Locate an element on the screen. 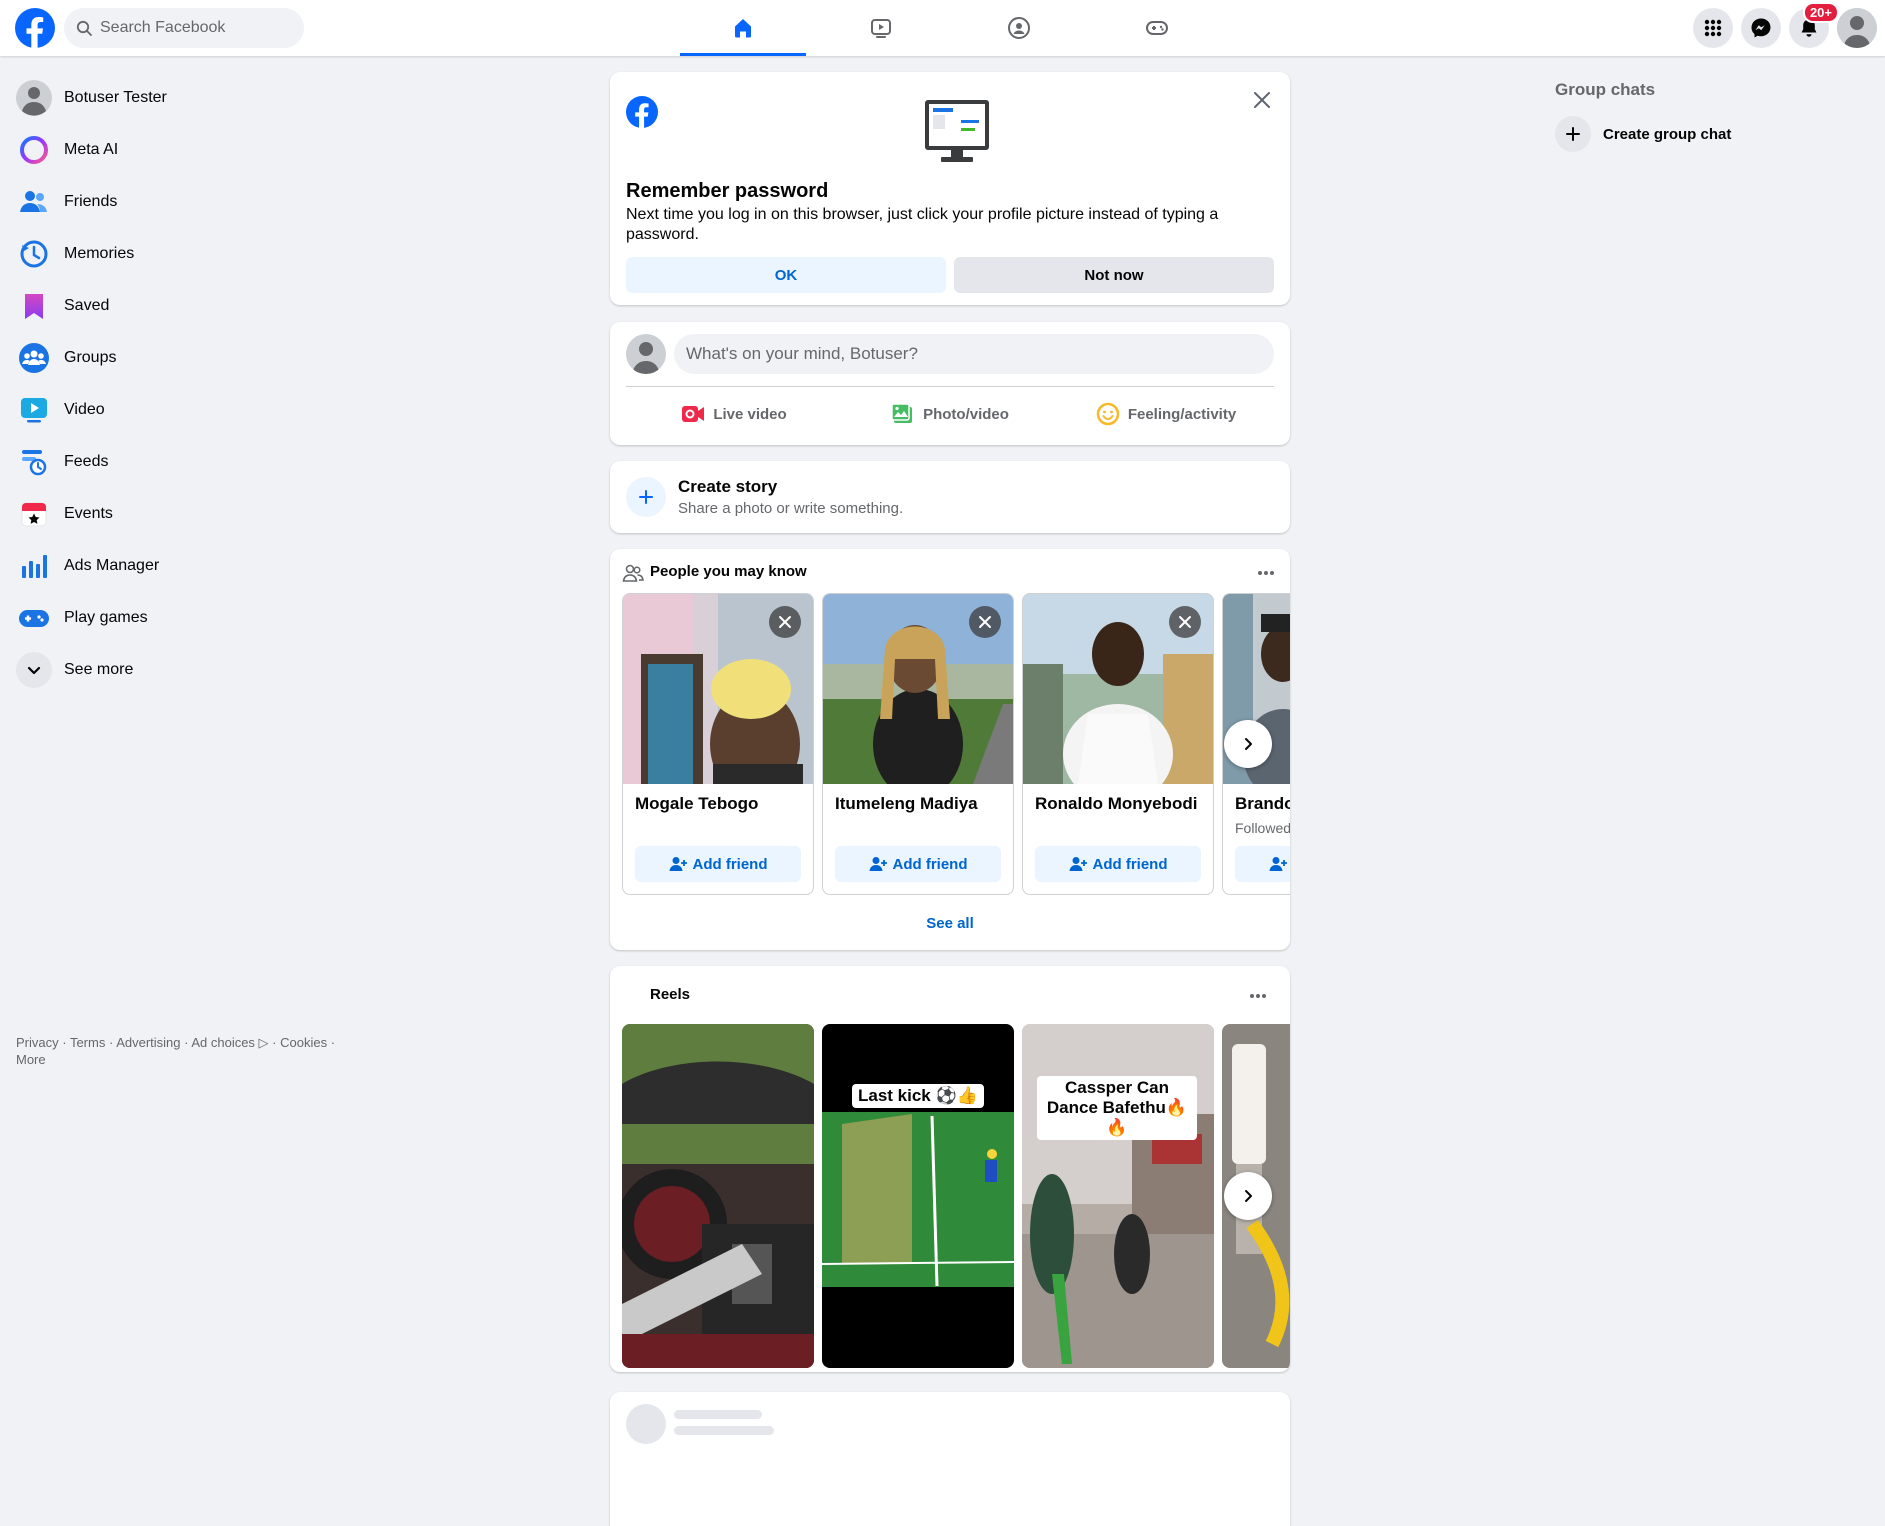  saved-icon is located at coordinates (34, 306).